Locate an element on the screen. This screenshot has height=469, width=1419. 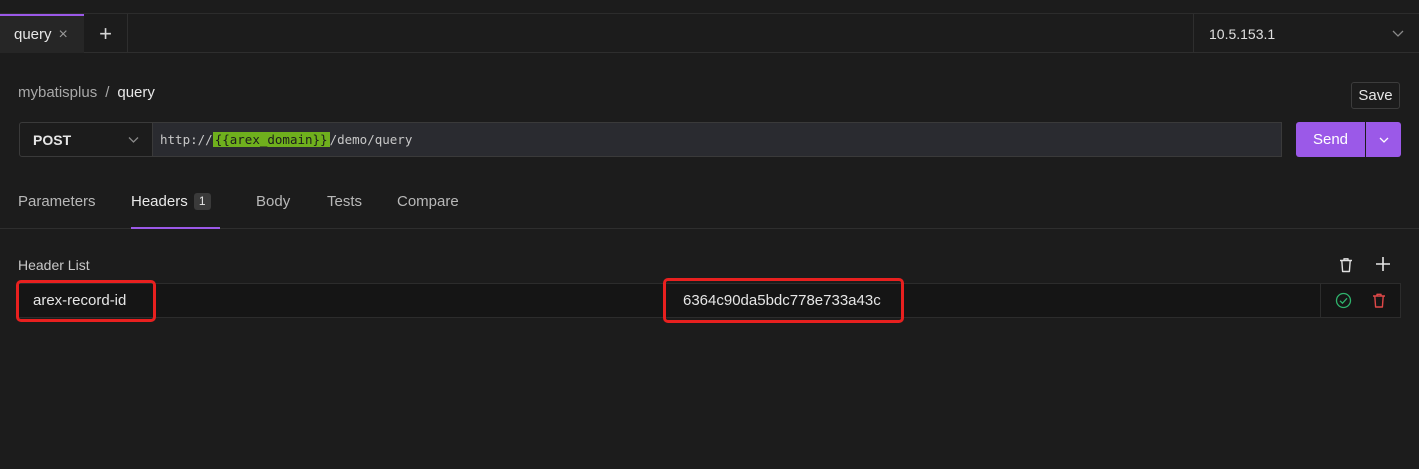
annotation-highlight-key is located at coordinates (86, 301).